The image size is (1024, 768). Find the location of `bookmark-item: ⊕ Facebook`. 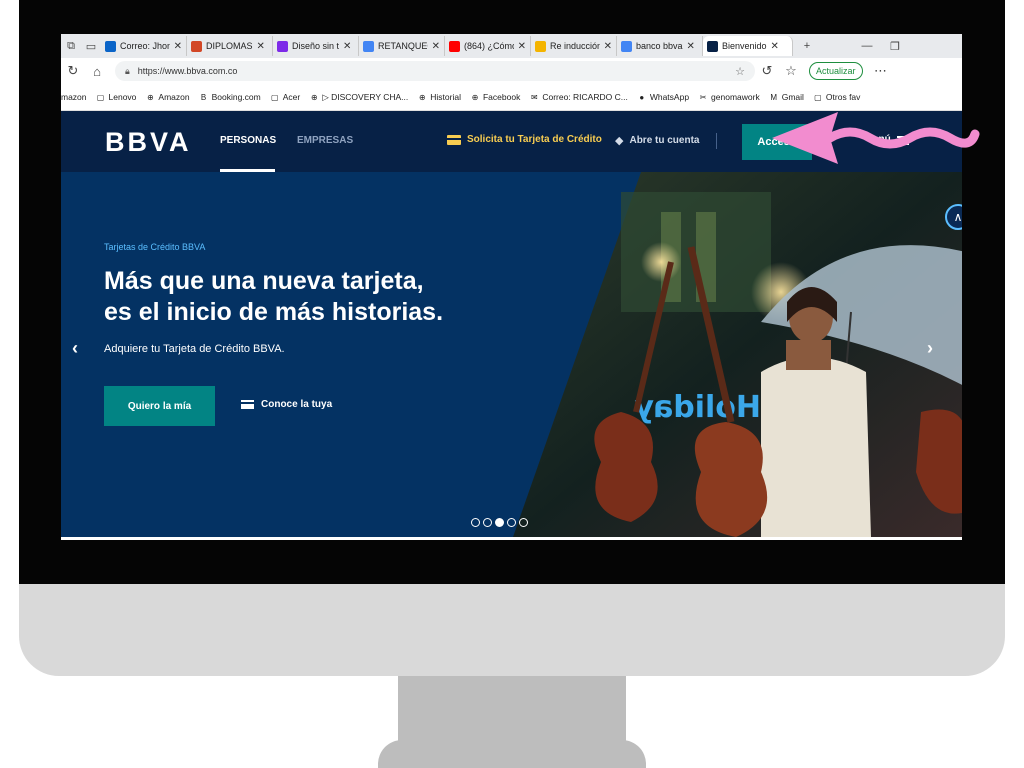

bookmark-item: ⊕ Facebook is located at coordinates (495, 97).